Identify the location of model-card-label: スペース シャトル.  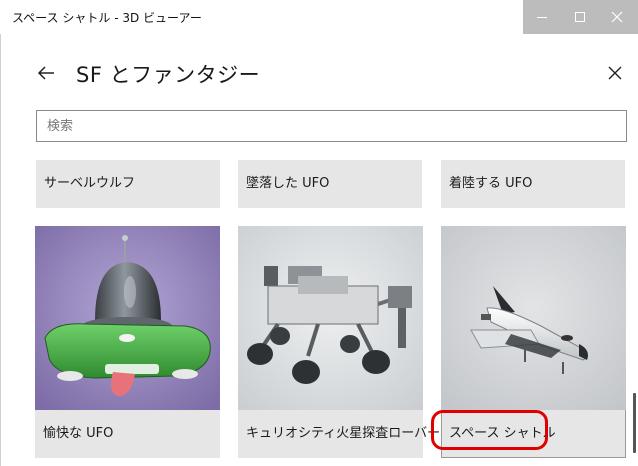
(502, 433).